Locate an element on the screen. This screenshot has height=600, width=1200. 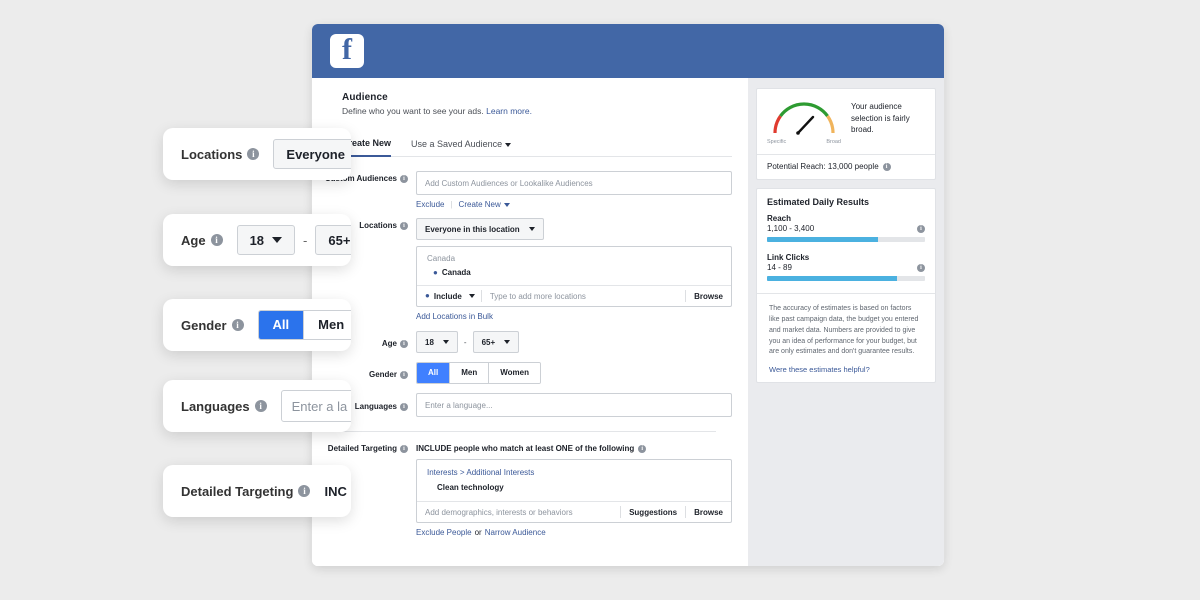
floating-locations-control: Everyone is located at coordinates (312, 154).